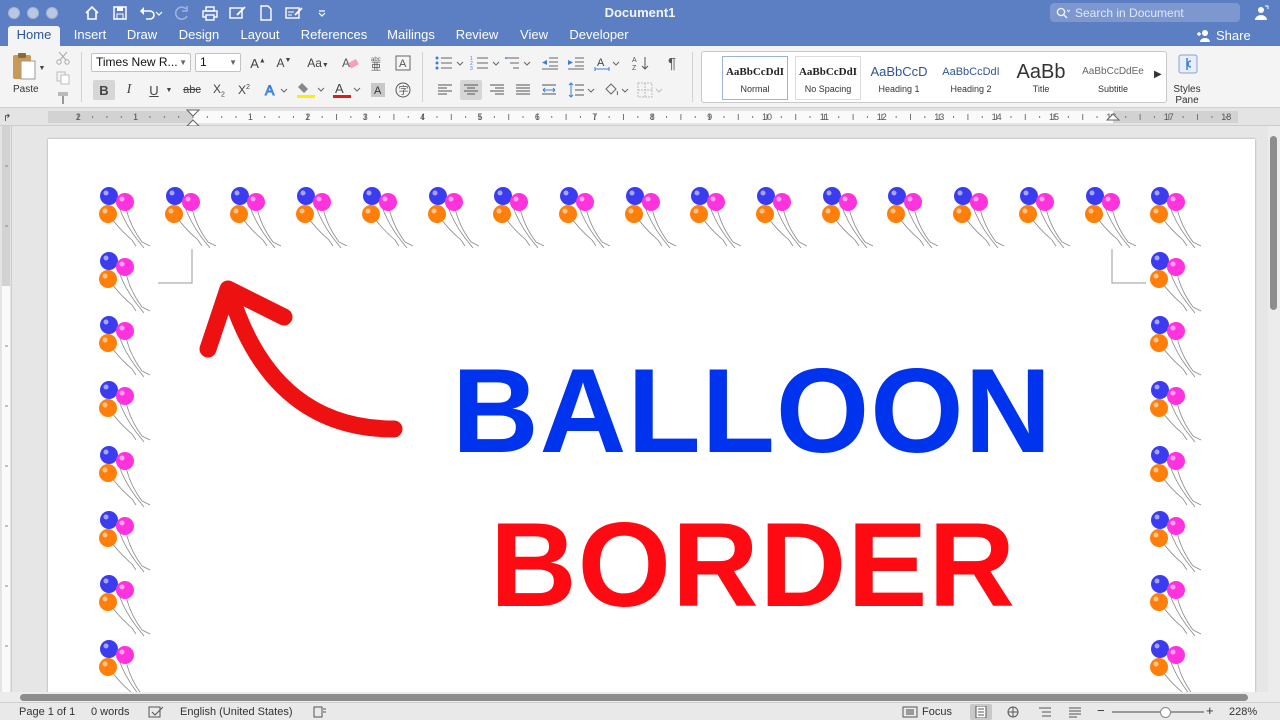 This screenshot has height=720, width=1280. What do you see at coordinates (92, 13) in the screenshot?
I see `home-icon` at bounding box center [92, 13].